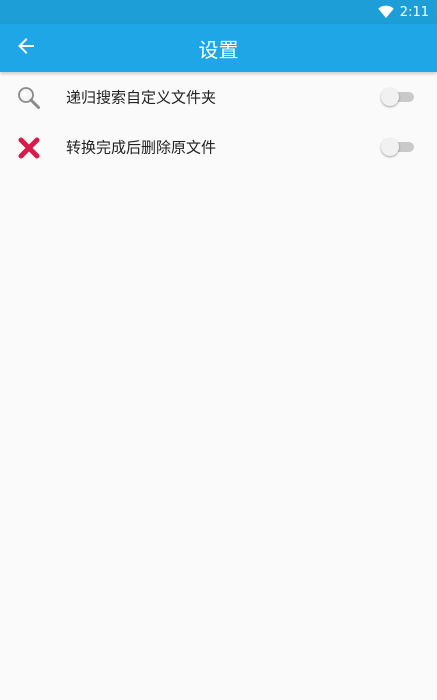 The image size is (437, 700). I want to click on magnifier-icon, so click(29, 98).